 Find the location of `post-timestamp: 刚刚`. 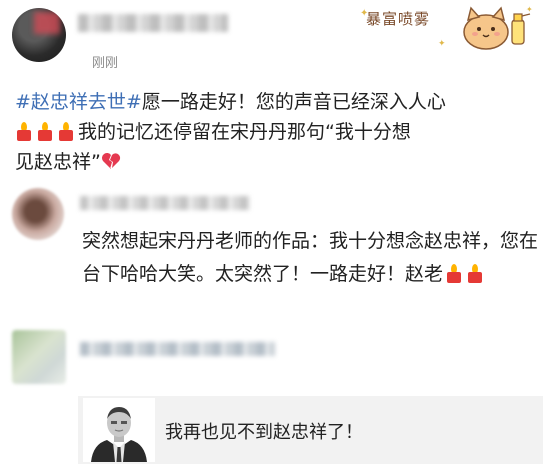

post-timestamp: 刚刚 is located at coordinates (105, 63).